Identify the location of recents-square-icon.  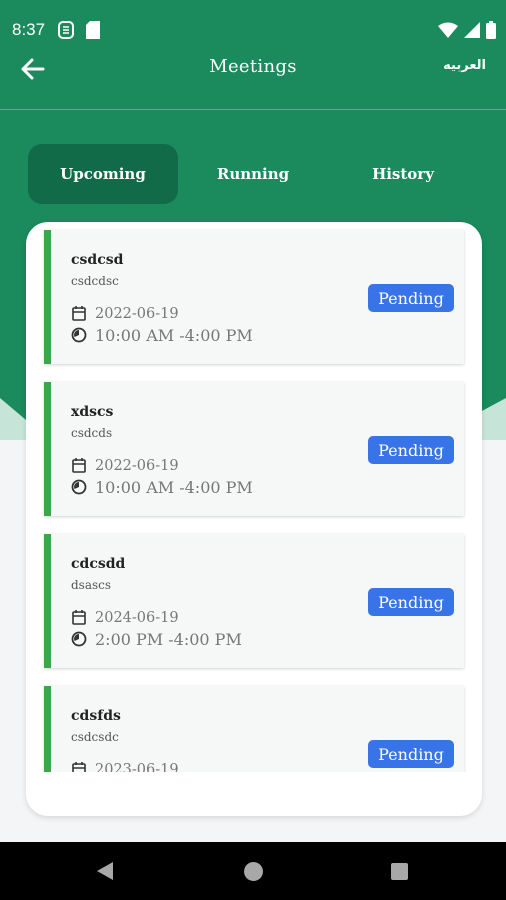
(399, 871).